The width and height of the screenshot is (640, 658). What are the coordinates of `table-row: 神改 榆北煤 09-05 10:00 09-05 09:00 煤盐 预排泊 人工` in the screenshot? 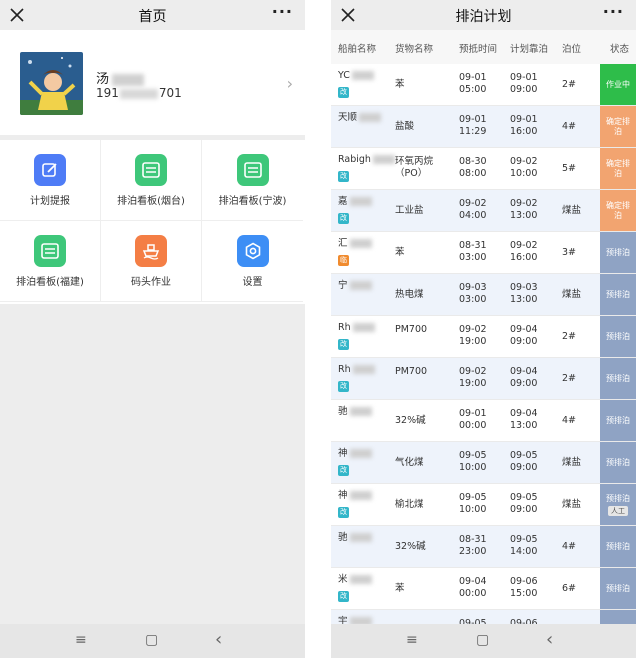 It's located at (483, 505).